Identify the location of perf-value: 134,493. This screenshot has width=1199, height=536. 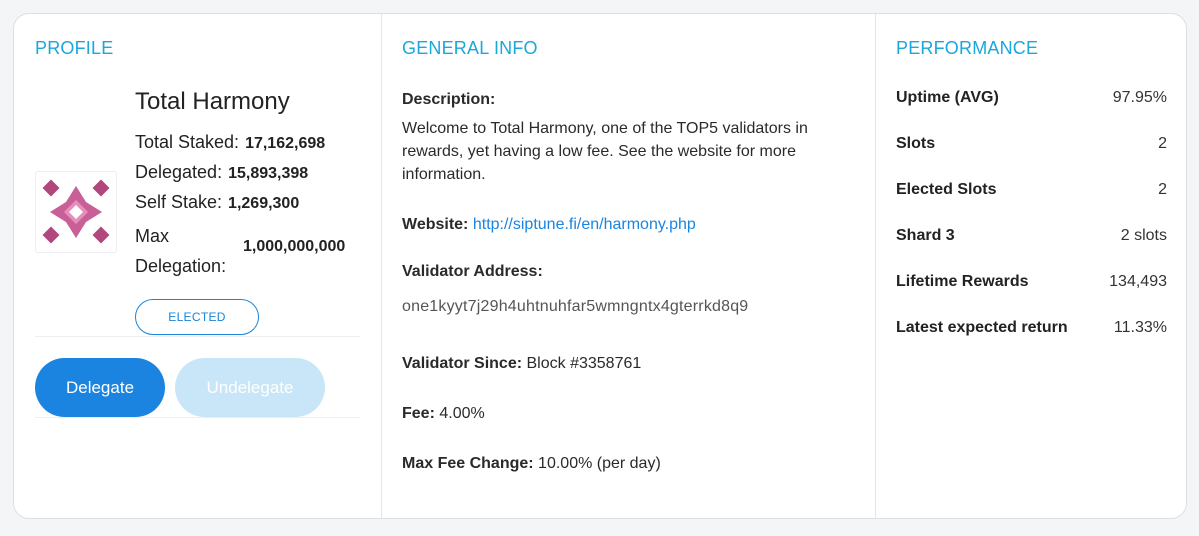
(1138, 281).